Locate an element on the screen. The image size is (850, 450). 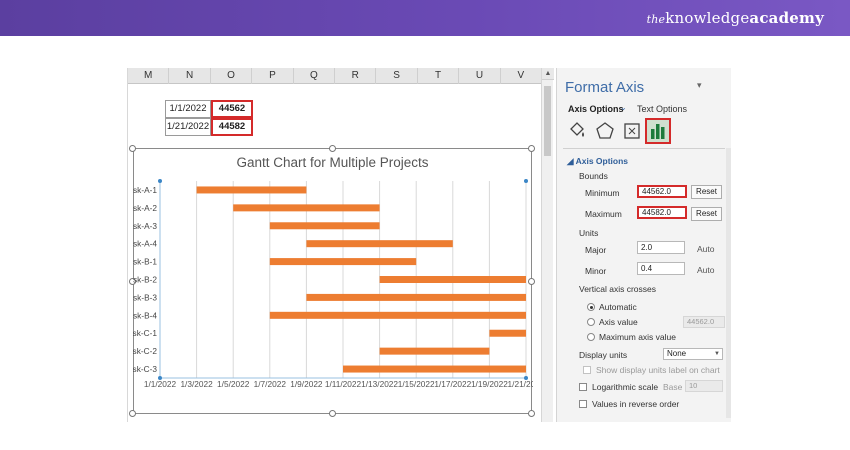
tab-axis-options: Axis Options is located at coordinates (596, 109).